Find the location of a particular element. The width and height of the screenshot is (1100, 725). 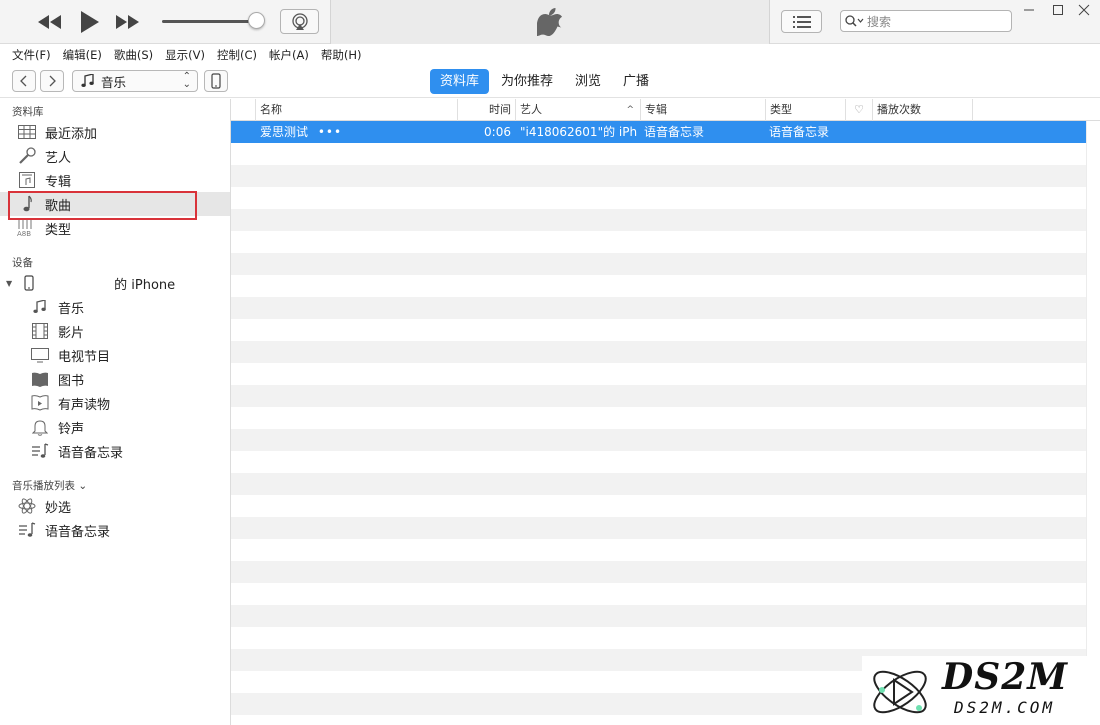

rewind-button is located at coordinates (50, 22).